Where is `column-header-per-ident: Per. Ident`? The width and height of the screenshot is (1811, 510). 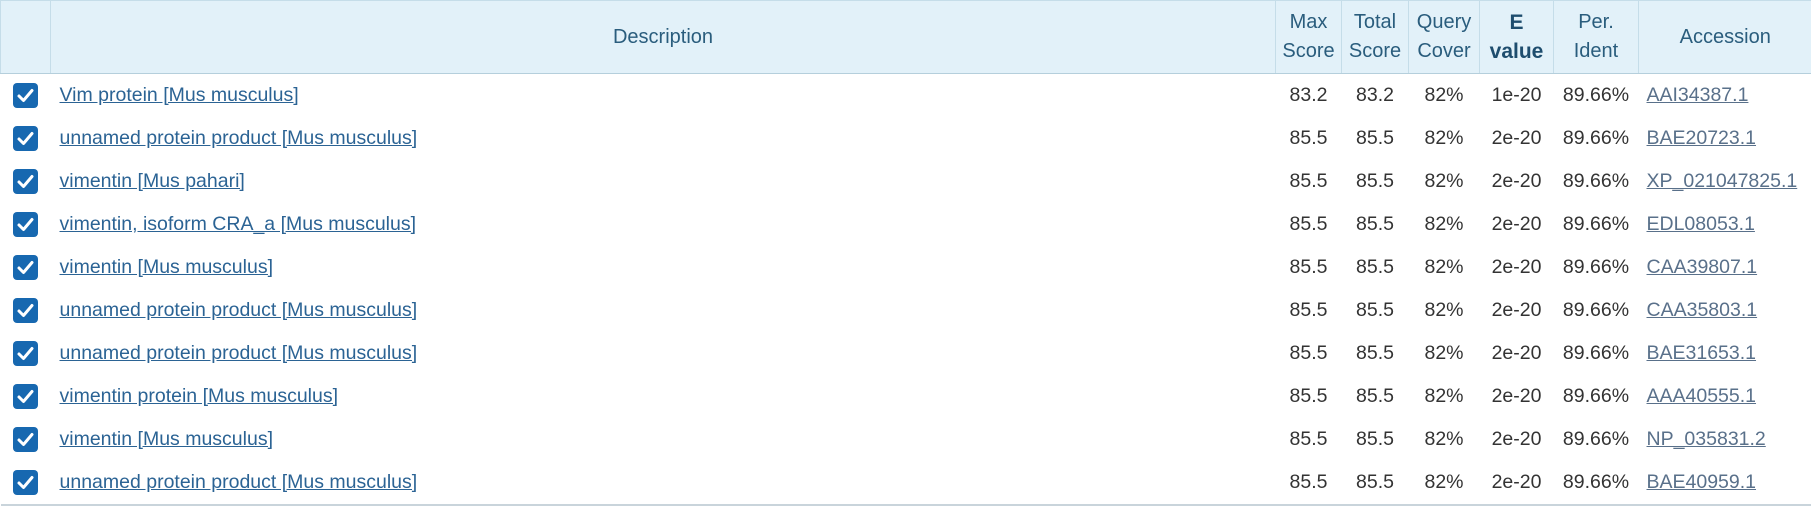 column-header-per-ident: Per. Ident is located at coordinates (1596, 37).